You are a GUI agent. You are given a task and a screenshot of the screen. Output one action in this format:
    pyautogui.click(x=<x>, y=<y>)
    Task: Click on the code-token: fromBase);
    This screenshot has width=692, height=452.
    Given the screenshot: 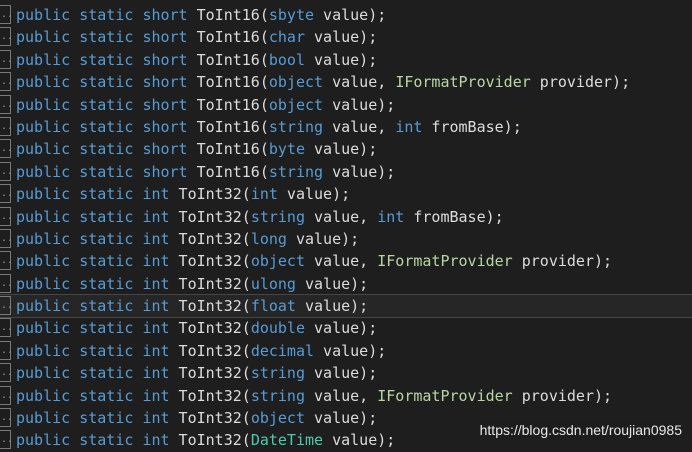 What is the action you would take?
    pyautogui.click(x=472, y=126)
    